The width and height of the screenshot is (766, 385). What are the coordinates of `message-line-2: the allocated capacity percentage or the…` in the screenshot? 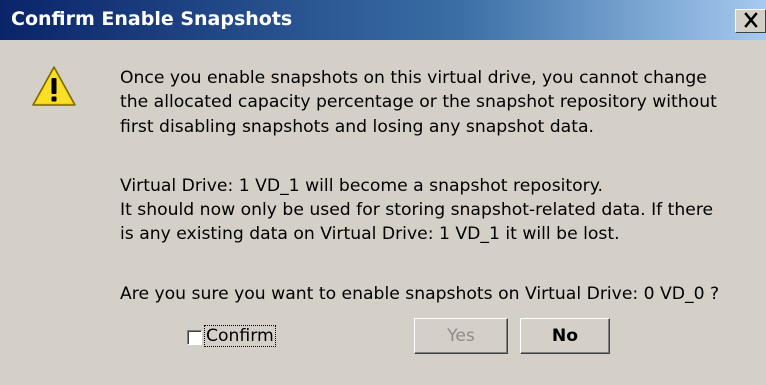 It's located at (418, 102).